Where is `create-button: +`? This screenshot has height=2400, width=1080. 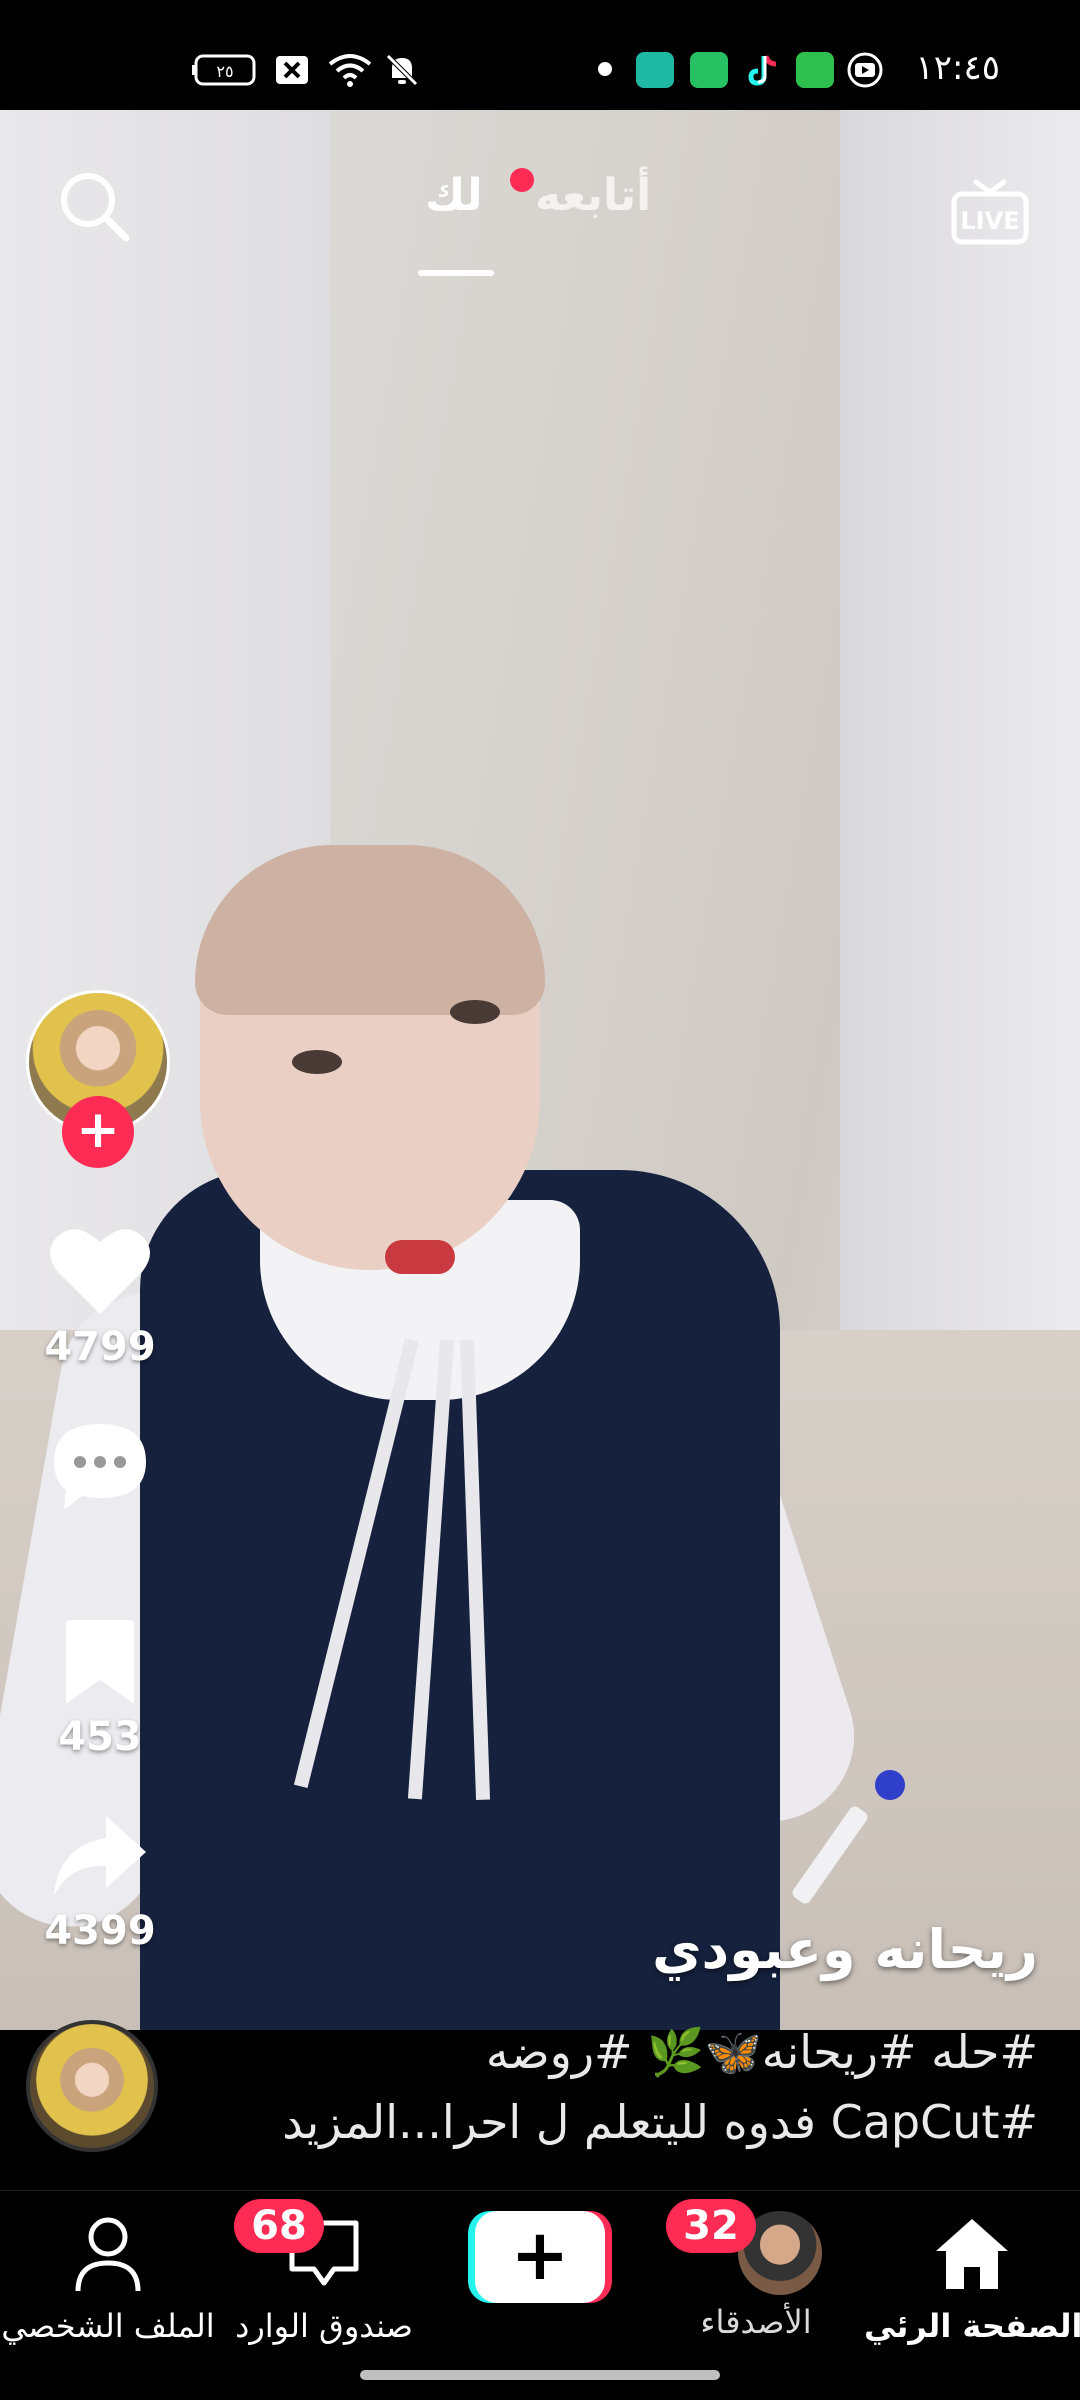
create-button: + is located at coordinates (540, 2257).